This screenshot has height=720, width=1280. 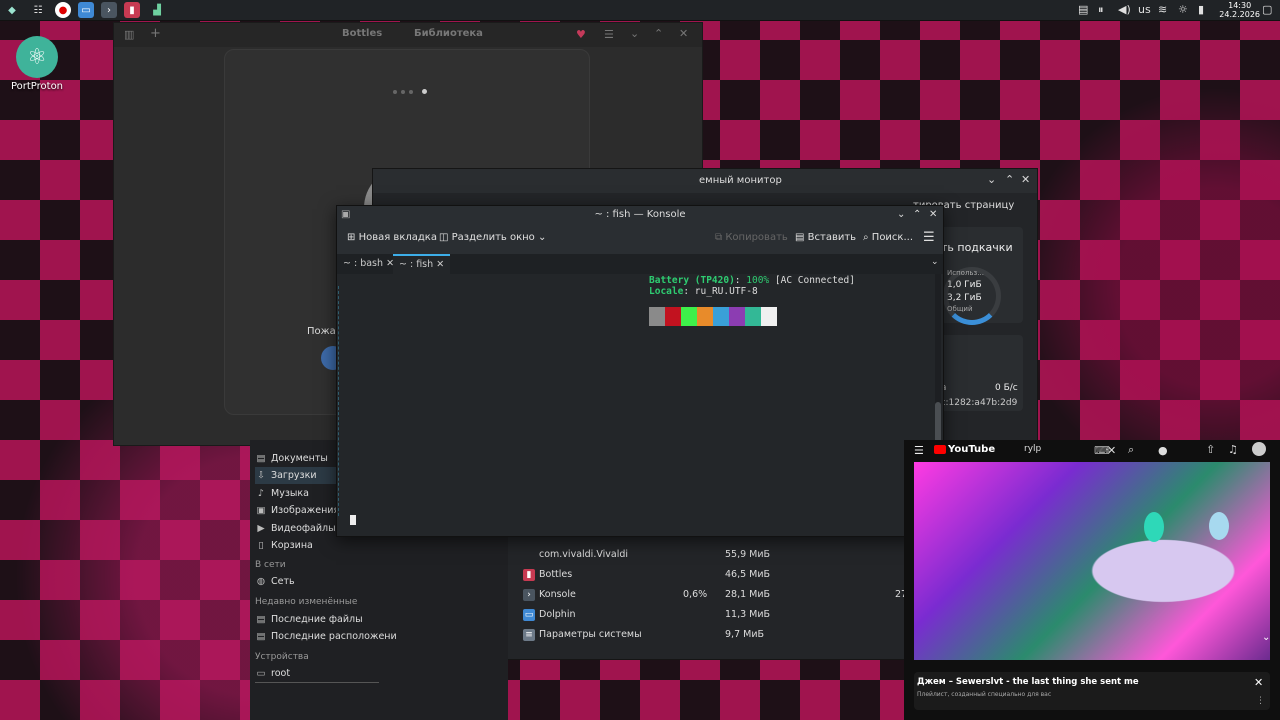 I want to click on paste-label: Вставить, so click(x=832, y=237).